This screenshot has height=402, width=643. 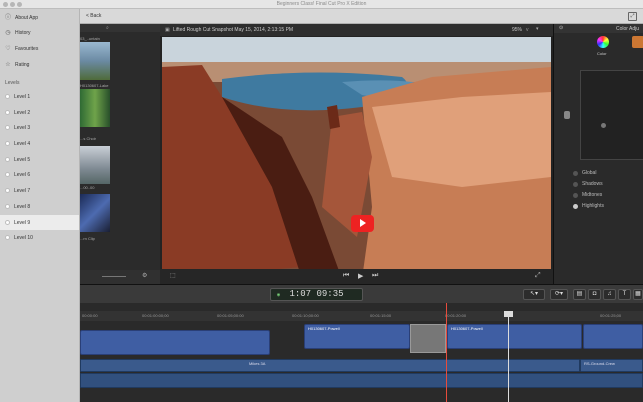 What do you see at coordinates (39, 96) in the screenshot?
I see `sidebar-item-level-1: Level 1` at bounding box center [39, 96].